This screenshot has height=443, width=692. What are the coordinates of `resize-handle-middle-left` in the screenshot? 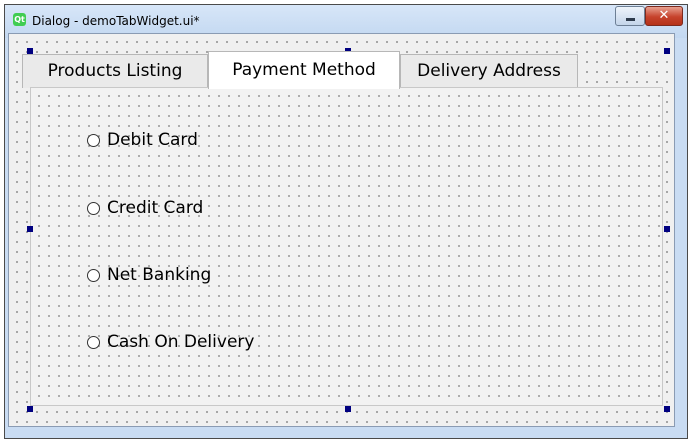 It's located at (30, 229).